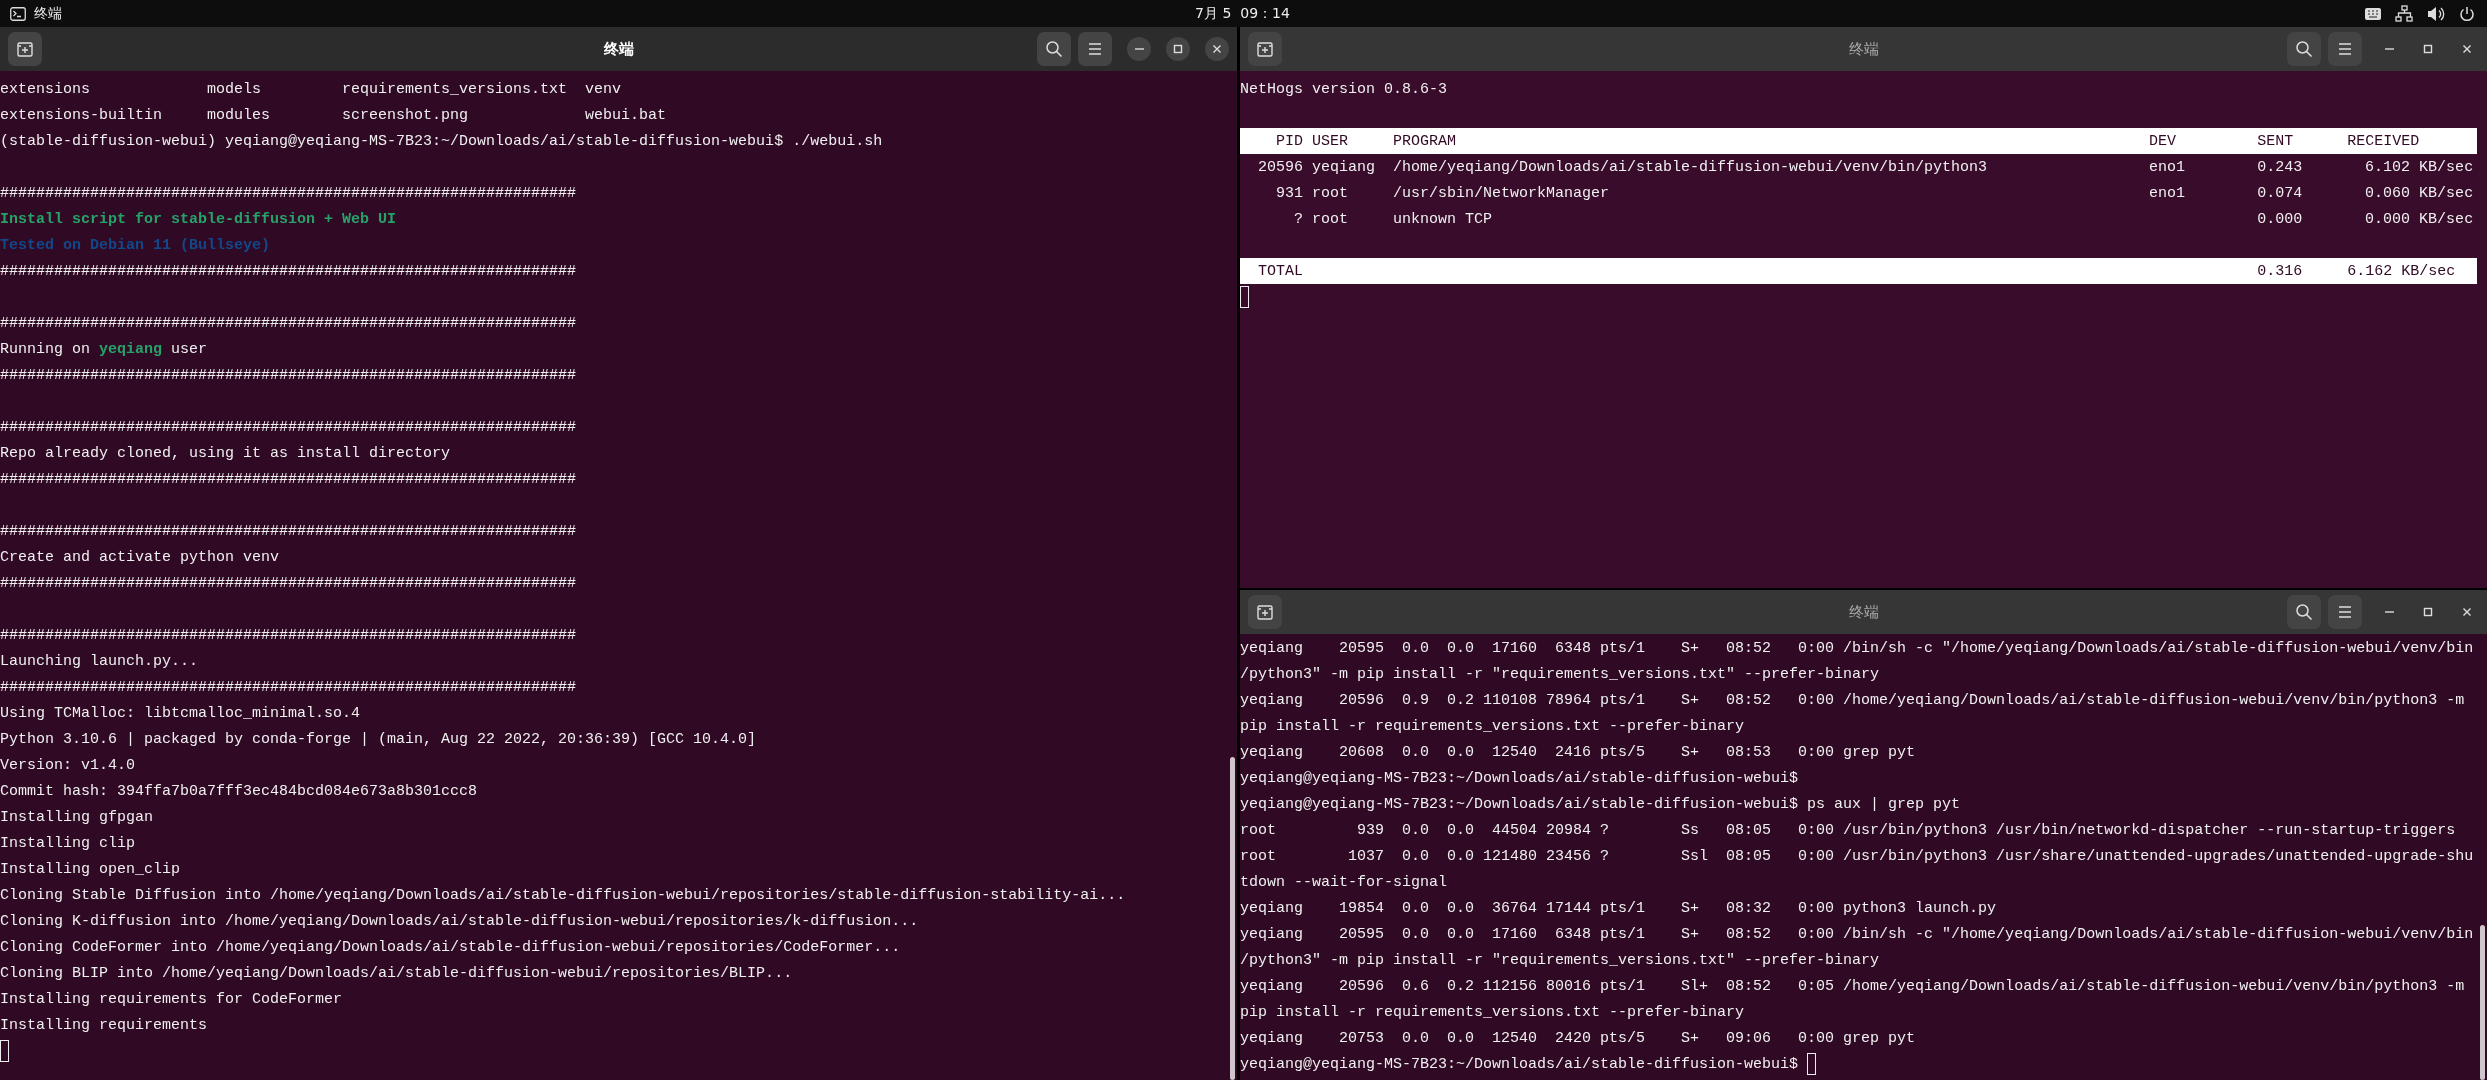 The height and width of the screenshot is (1080, 2487). Describe the element at coordinates (1852, 700) in the screenshot. I see `terminal-line: yeqiang 20596 0.9 0.2 110108 78964 pts/1 S+ 08:52 0:00 /home/yeqiang/Downloads/ai/stable-diffusion-webui/venv/bin/python3 -m` at that location.